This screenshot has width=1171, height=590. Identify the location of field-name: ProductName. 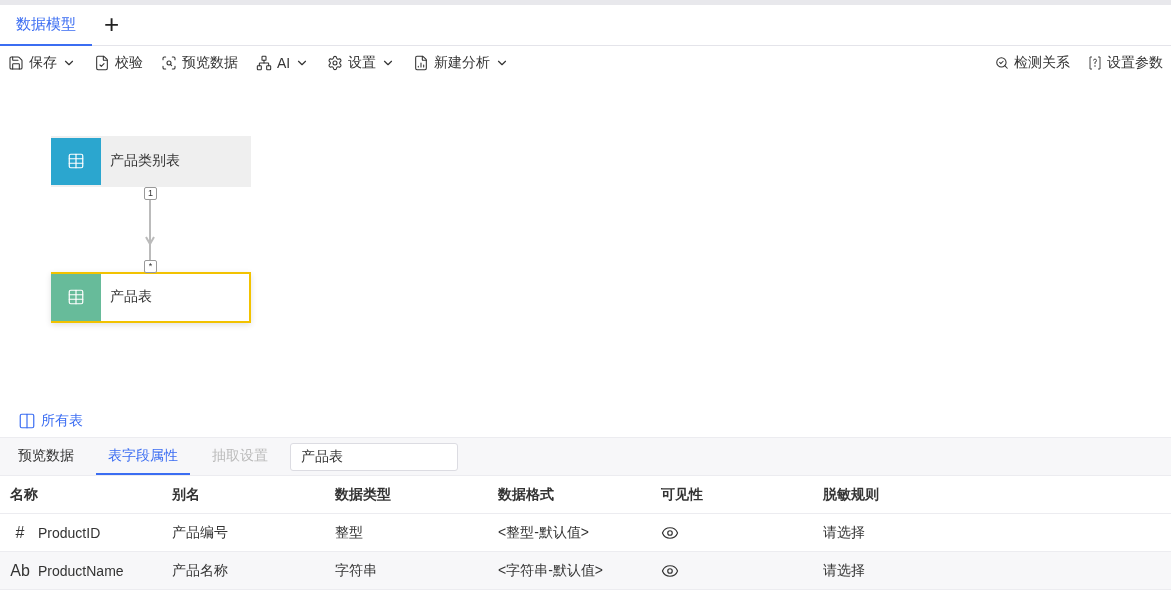
(81, 570).